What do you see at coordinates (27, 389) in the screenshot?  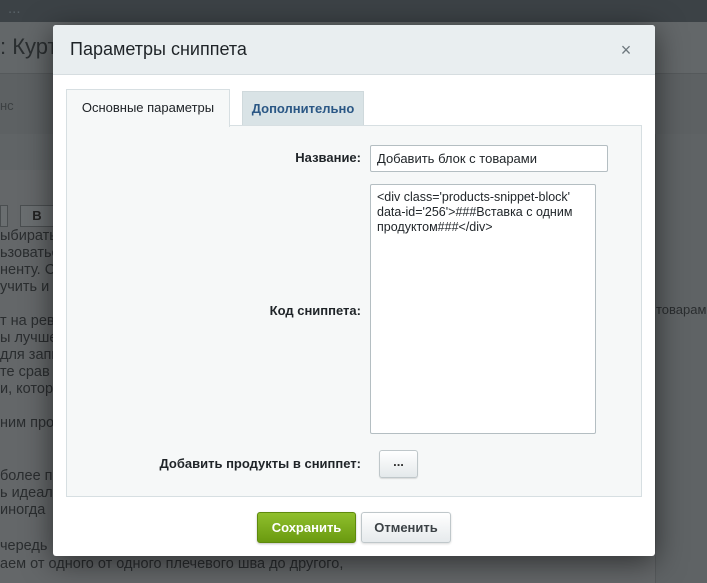 I see `background-text-line: и, котор` at bounding box center [27, 389].